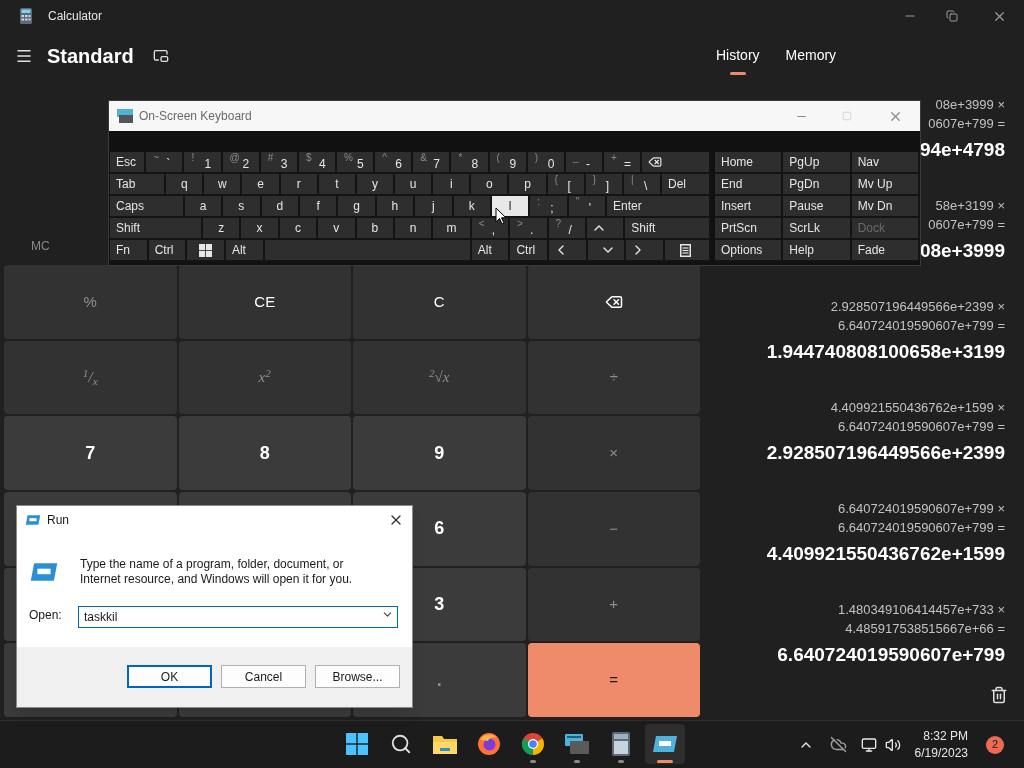  What do you see at coordinates (470, 162) in the screenshot?
I see `keyboard-key: * 8` at bounding box center [470, 162].